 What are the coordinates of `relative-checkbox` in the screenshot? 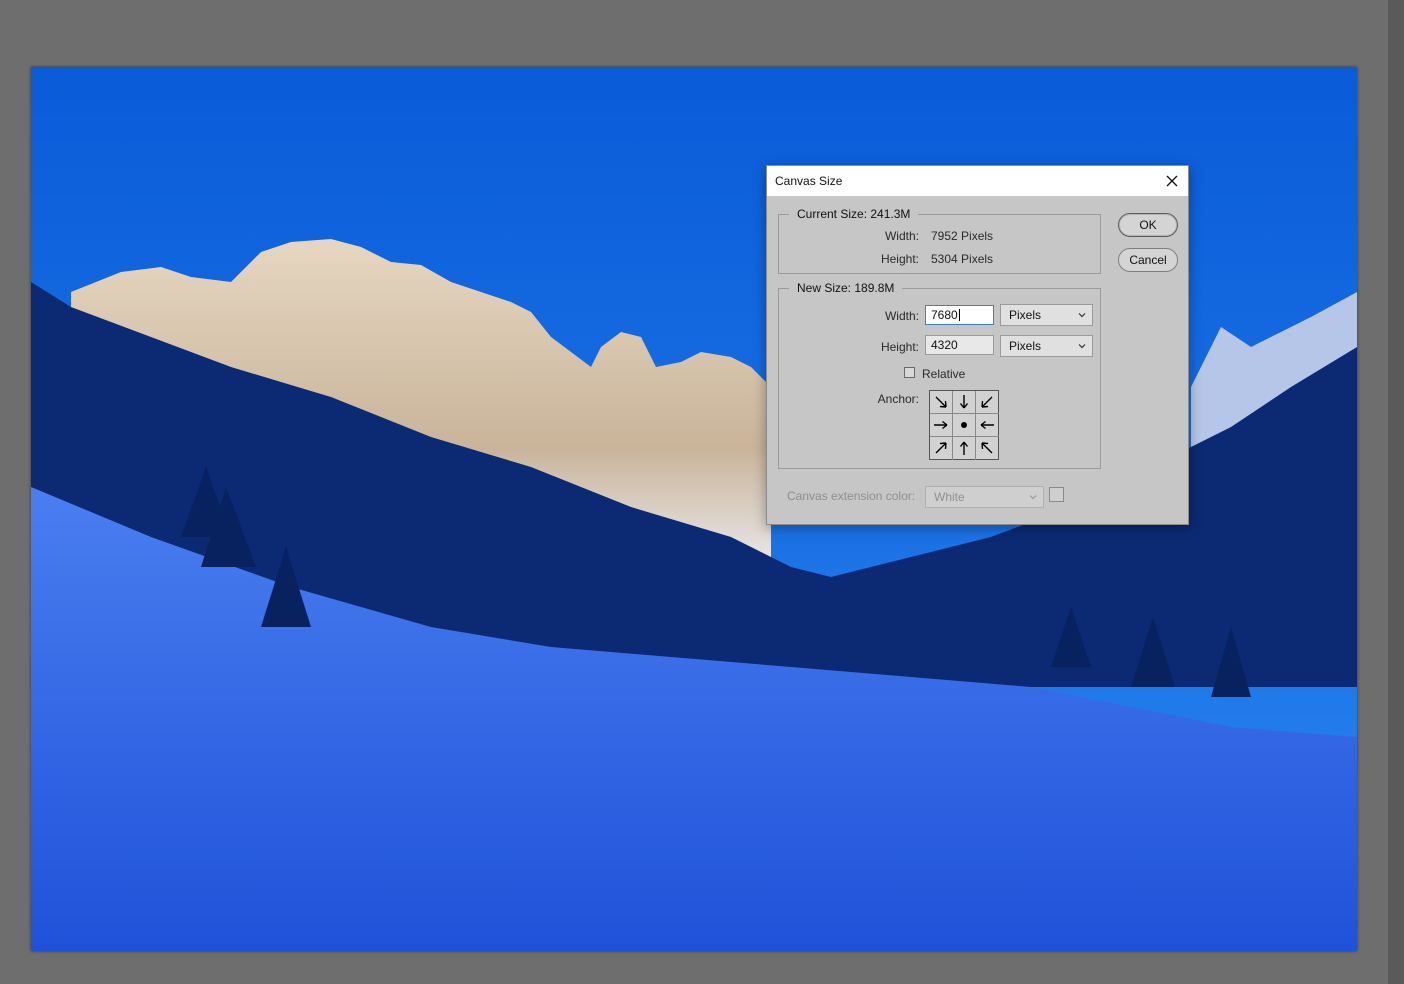 It's located at (909, 372).